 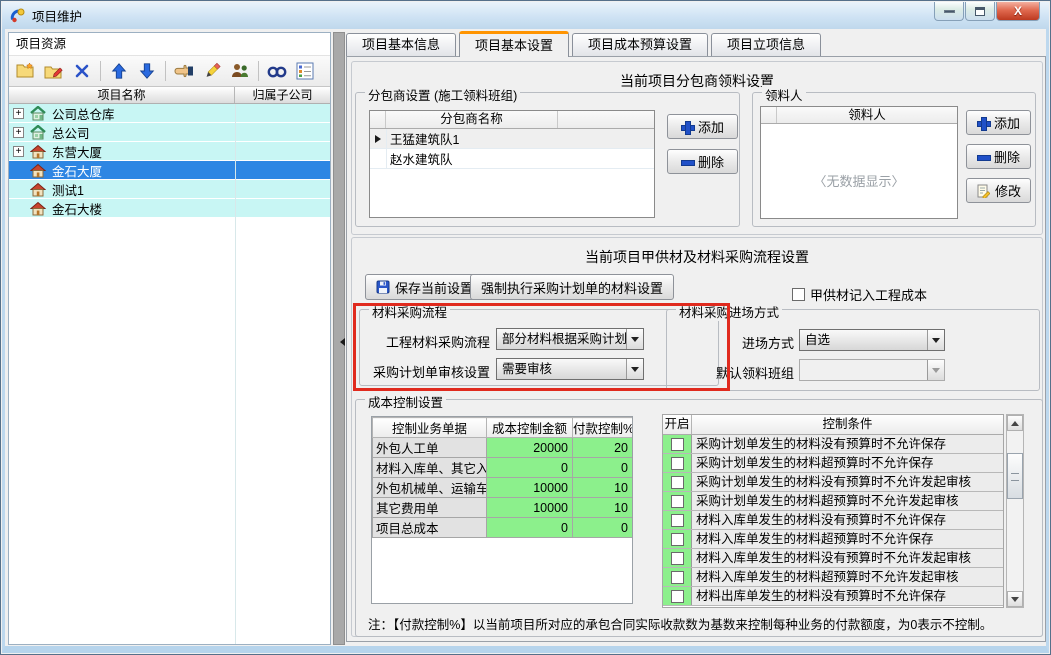 I want to click on tab: 项目立项信息, so click(x=766, y=44).